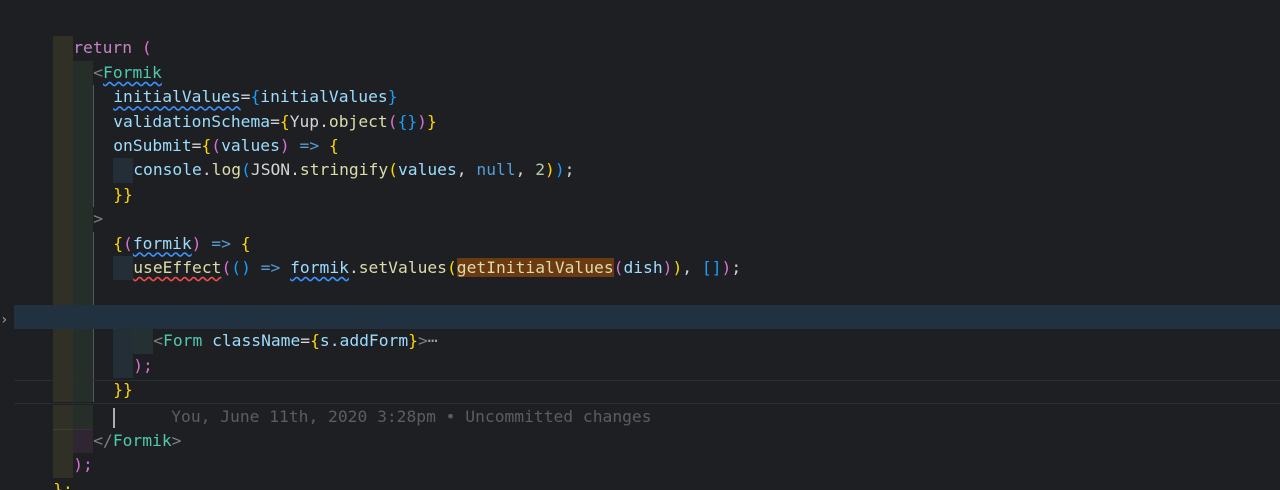 The height and width of the screenshot is (490, 1280). What do you see at coordinates (4, 320) in the screenshot?
I see `fold-chevron-icon: ›` at bounding box center [4, 320].